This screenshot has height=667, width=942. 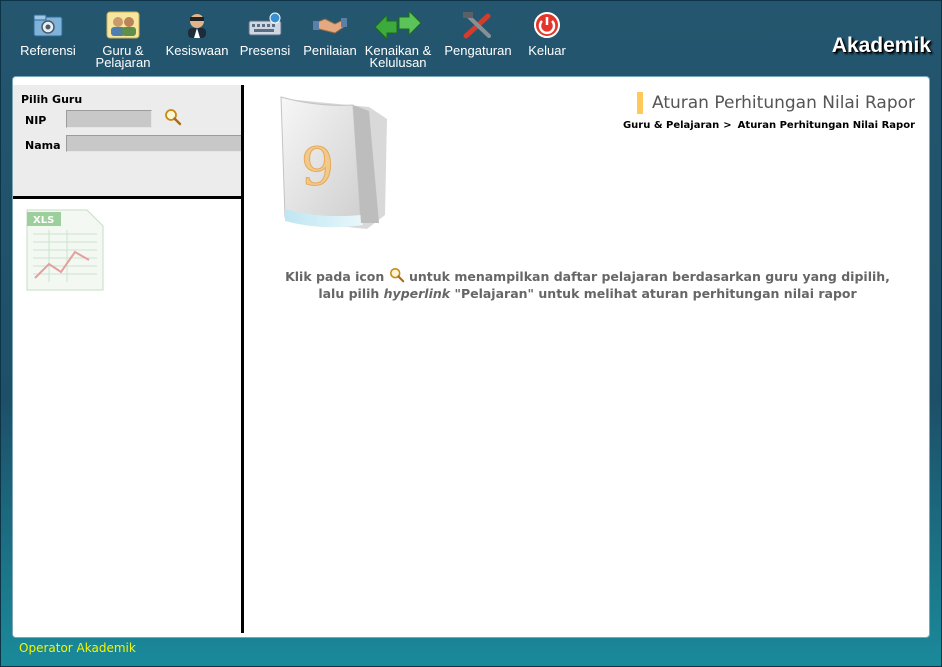 I want to click on info-text: Klik pada icon, so click(x=335, y=276).